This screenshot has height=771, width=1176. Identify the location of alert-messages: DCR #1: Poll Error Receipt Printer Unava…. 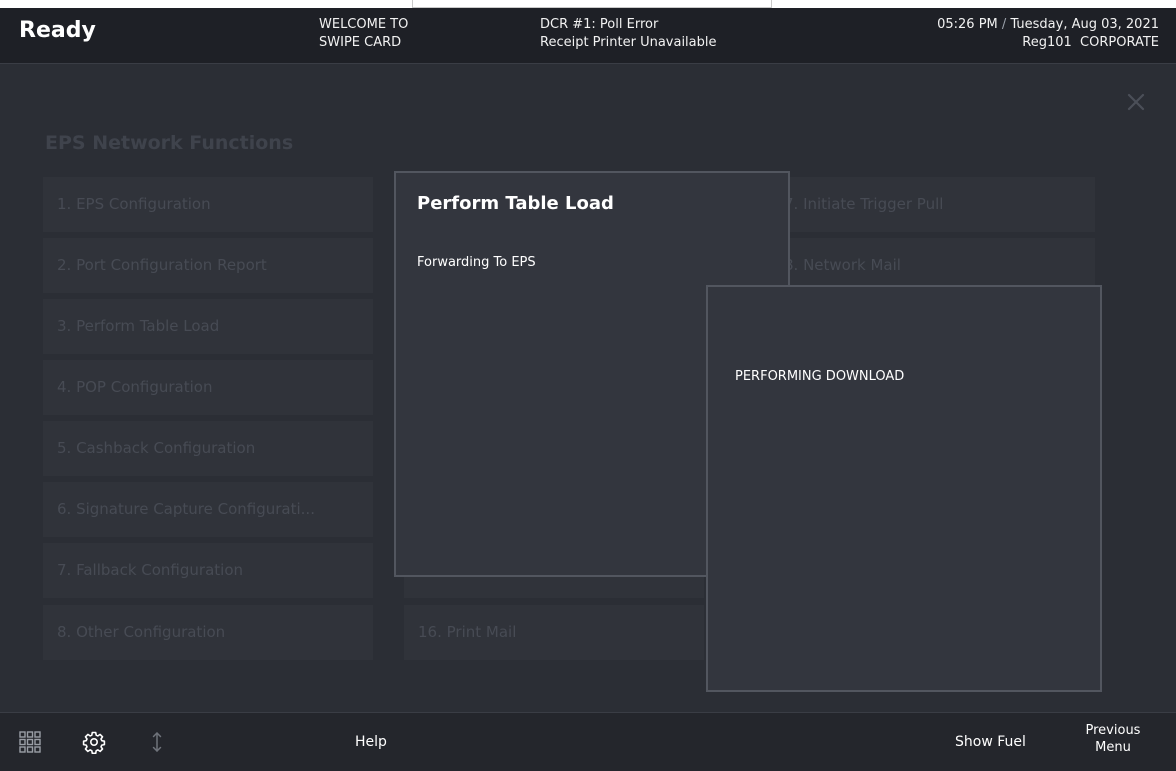
(628, 34).